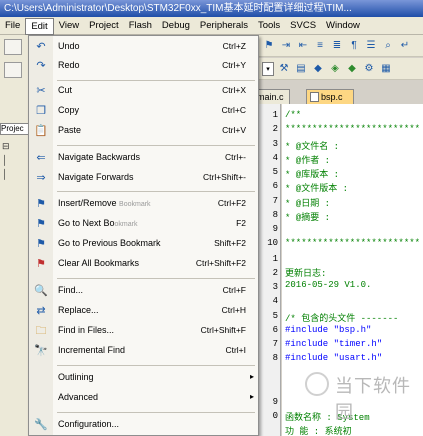 The width and height of the screenshot is (423, 436). I want to click on code-line: * @文件名 :, so click(312, 147).